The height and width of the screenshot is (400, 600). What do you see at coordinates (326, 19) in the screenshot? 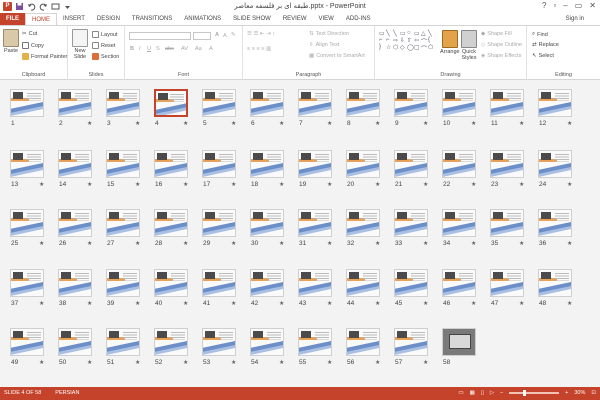
I see `tab-view: VIEW` at bounding box center [326, 19].